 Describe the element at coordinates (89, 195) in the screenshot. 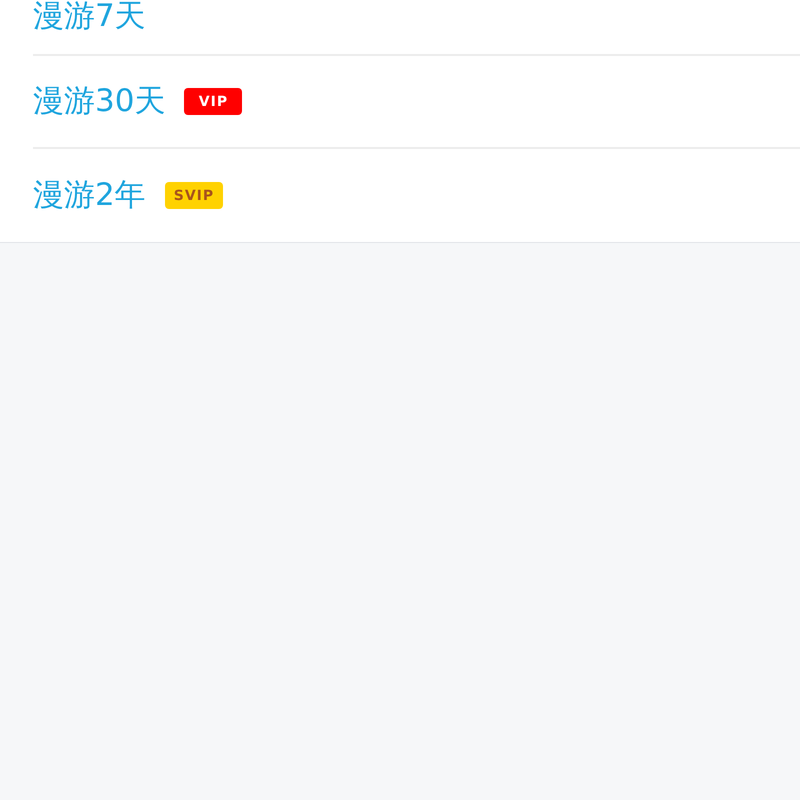

I see `item-label: 漫游2年` at that location.